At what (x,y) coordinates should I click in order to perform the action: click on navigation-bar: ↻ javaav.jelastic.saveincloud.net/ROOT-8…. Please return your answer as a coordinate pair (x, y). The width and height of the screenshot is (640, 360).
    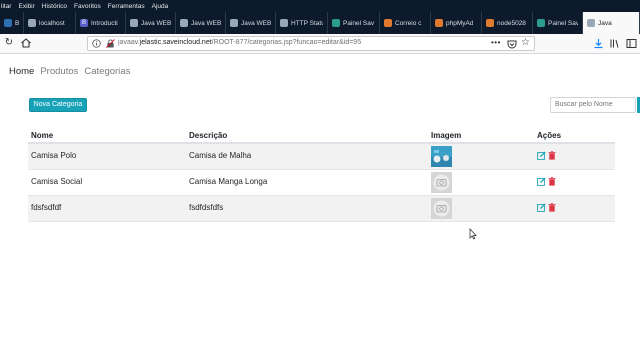
    Looking at the image, I should click on (320, 44).